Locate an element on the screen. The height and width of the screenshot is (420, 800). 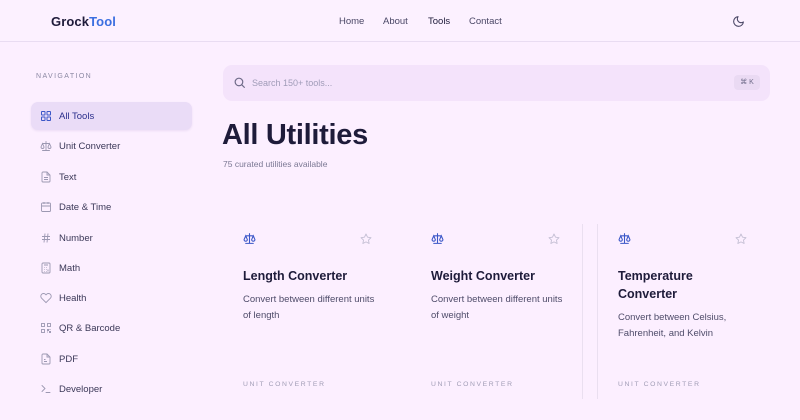
search-input is located at coordinates (477, 83).